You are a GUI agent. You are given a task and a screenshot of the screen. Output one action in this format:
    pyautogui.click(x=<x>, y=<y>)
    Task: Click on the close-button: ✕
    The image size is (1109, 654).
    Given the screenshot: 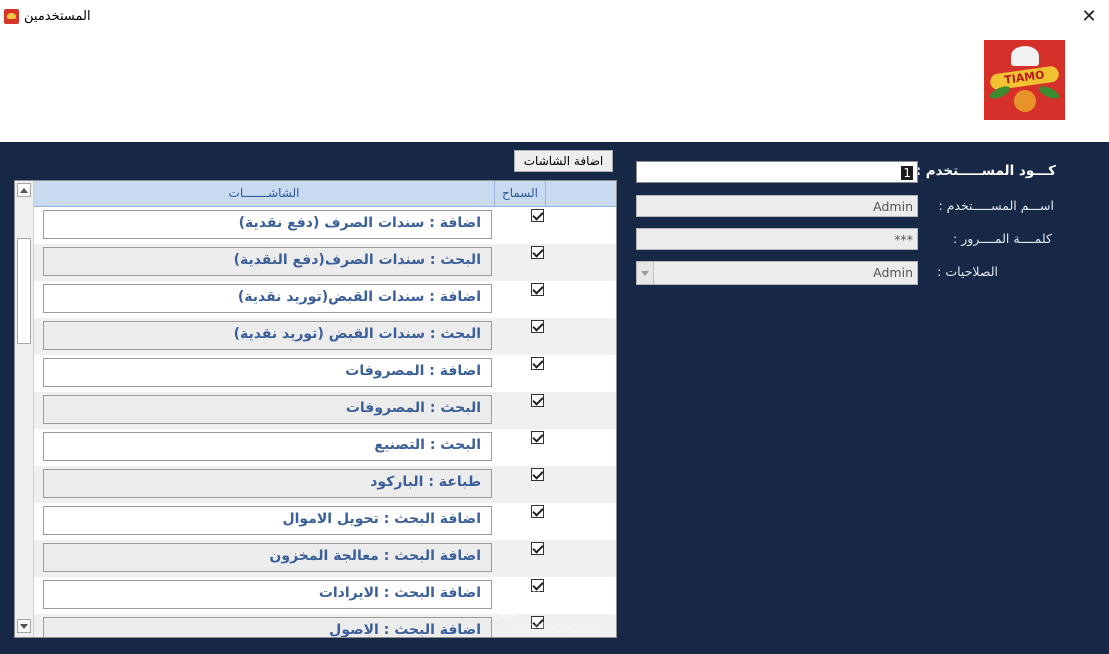 What is the action you would take?
    pyautogui.click(x=1089, y=17)
    